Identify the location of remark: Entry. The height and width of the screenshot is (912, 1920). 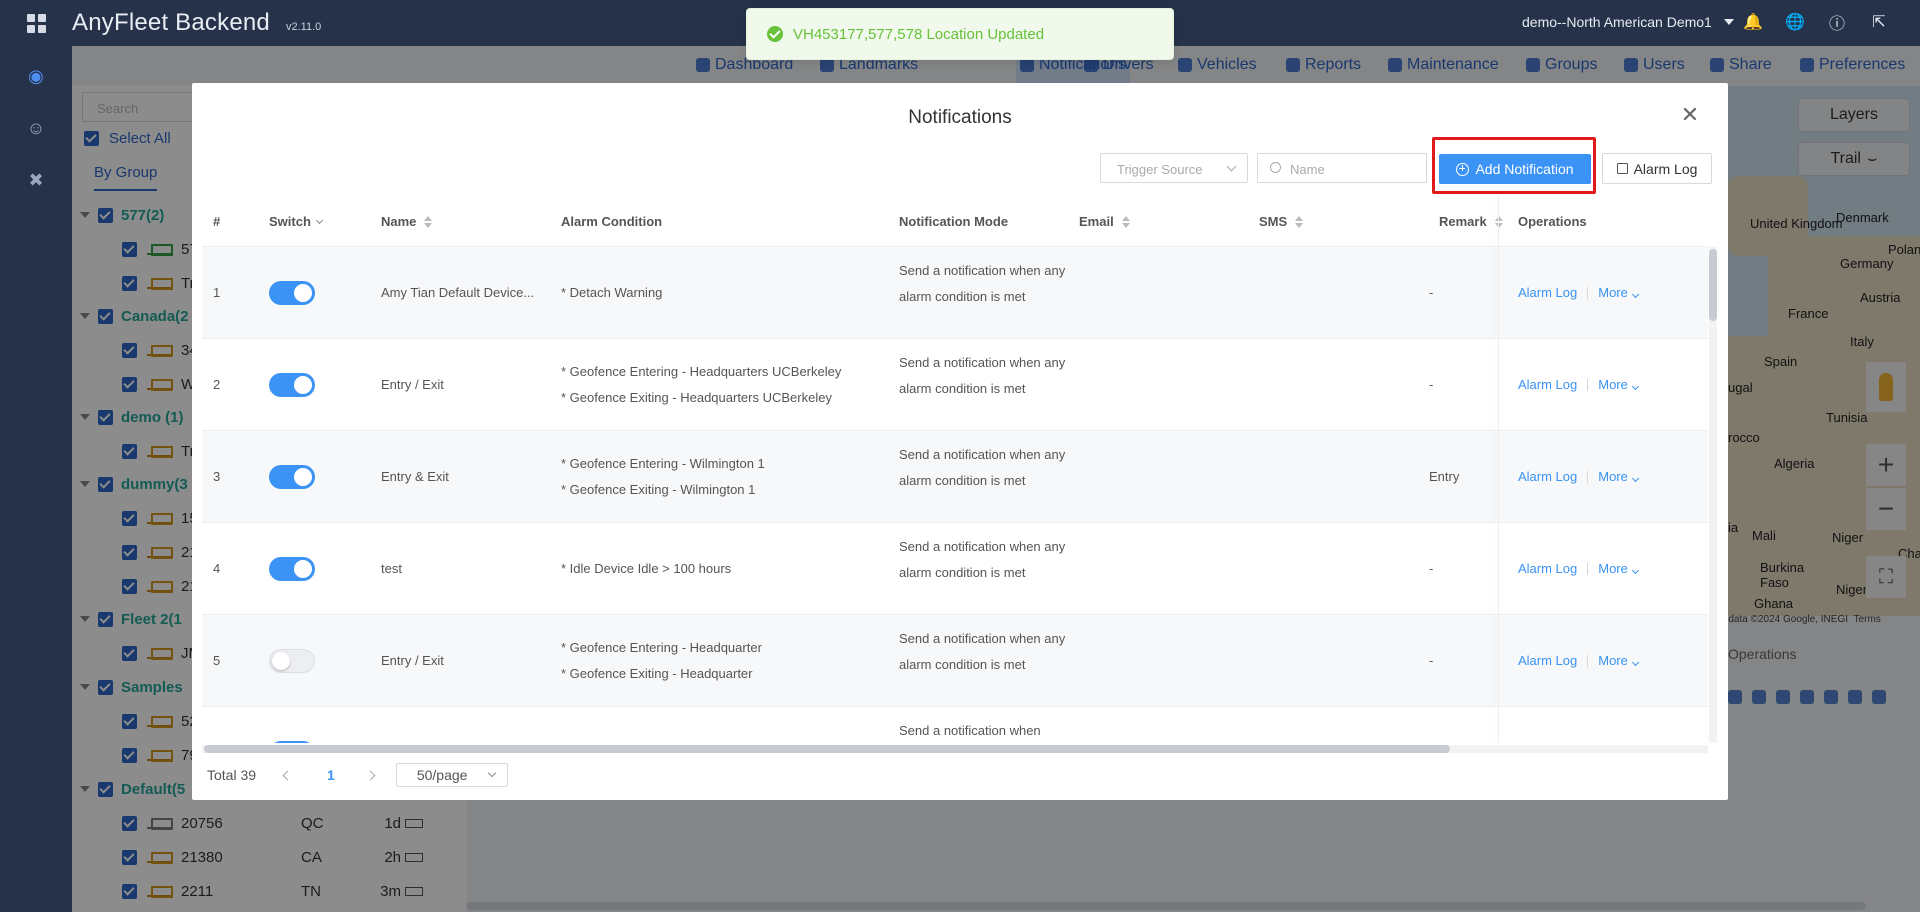
(1444, 476).